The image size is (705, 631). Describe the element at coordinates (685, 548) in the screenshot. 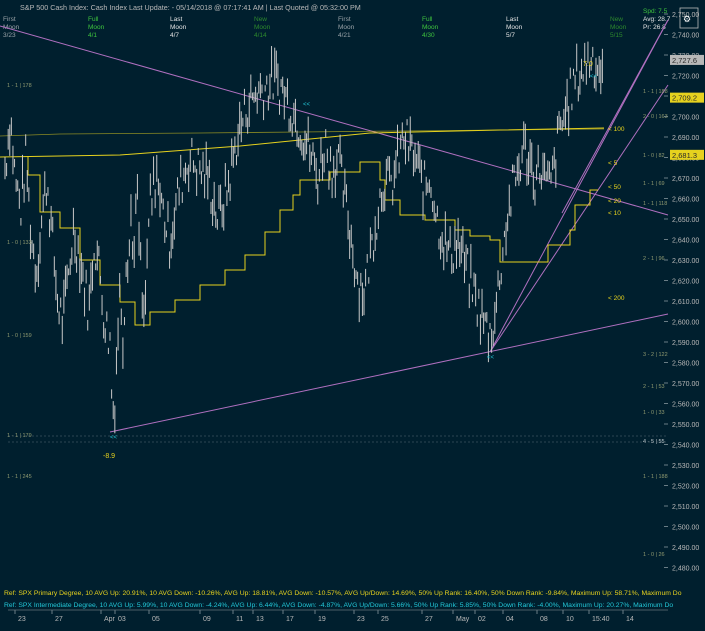

I see `y-tick-label: 2,490.00` at that location.